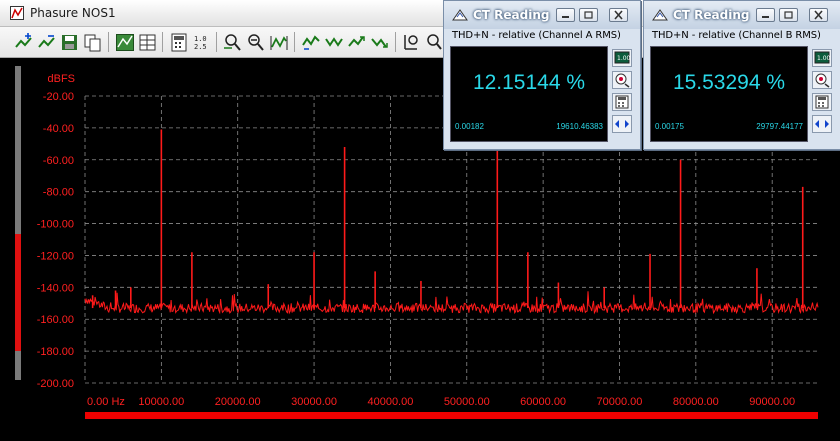 This screenshot has height=441, width=840. Describe the element at coordinates (729, 82) in the screenshot. I see `ct-readout-value: 15.53294 %` at that location.